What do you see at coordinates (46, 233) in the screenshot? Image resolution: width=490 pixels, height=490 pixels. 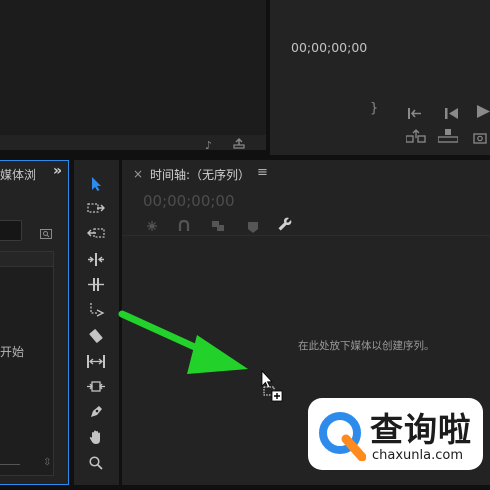 I see `search-icon` at bounding box center [46, 233].